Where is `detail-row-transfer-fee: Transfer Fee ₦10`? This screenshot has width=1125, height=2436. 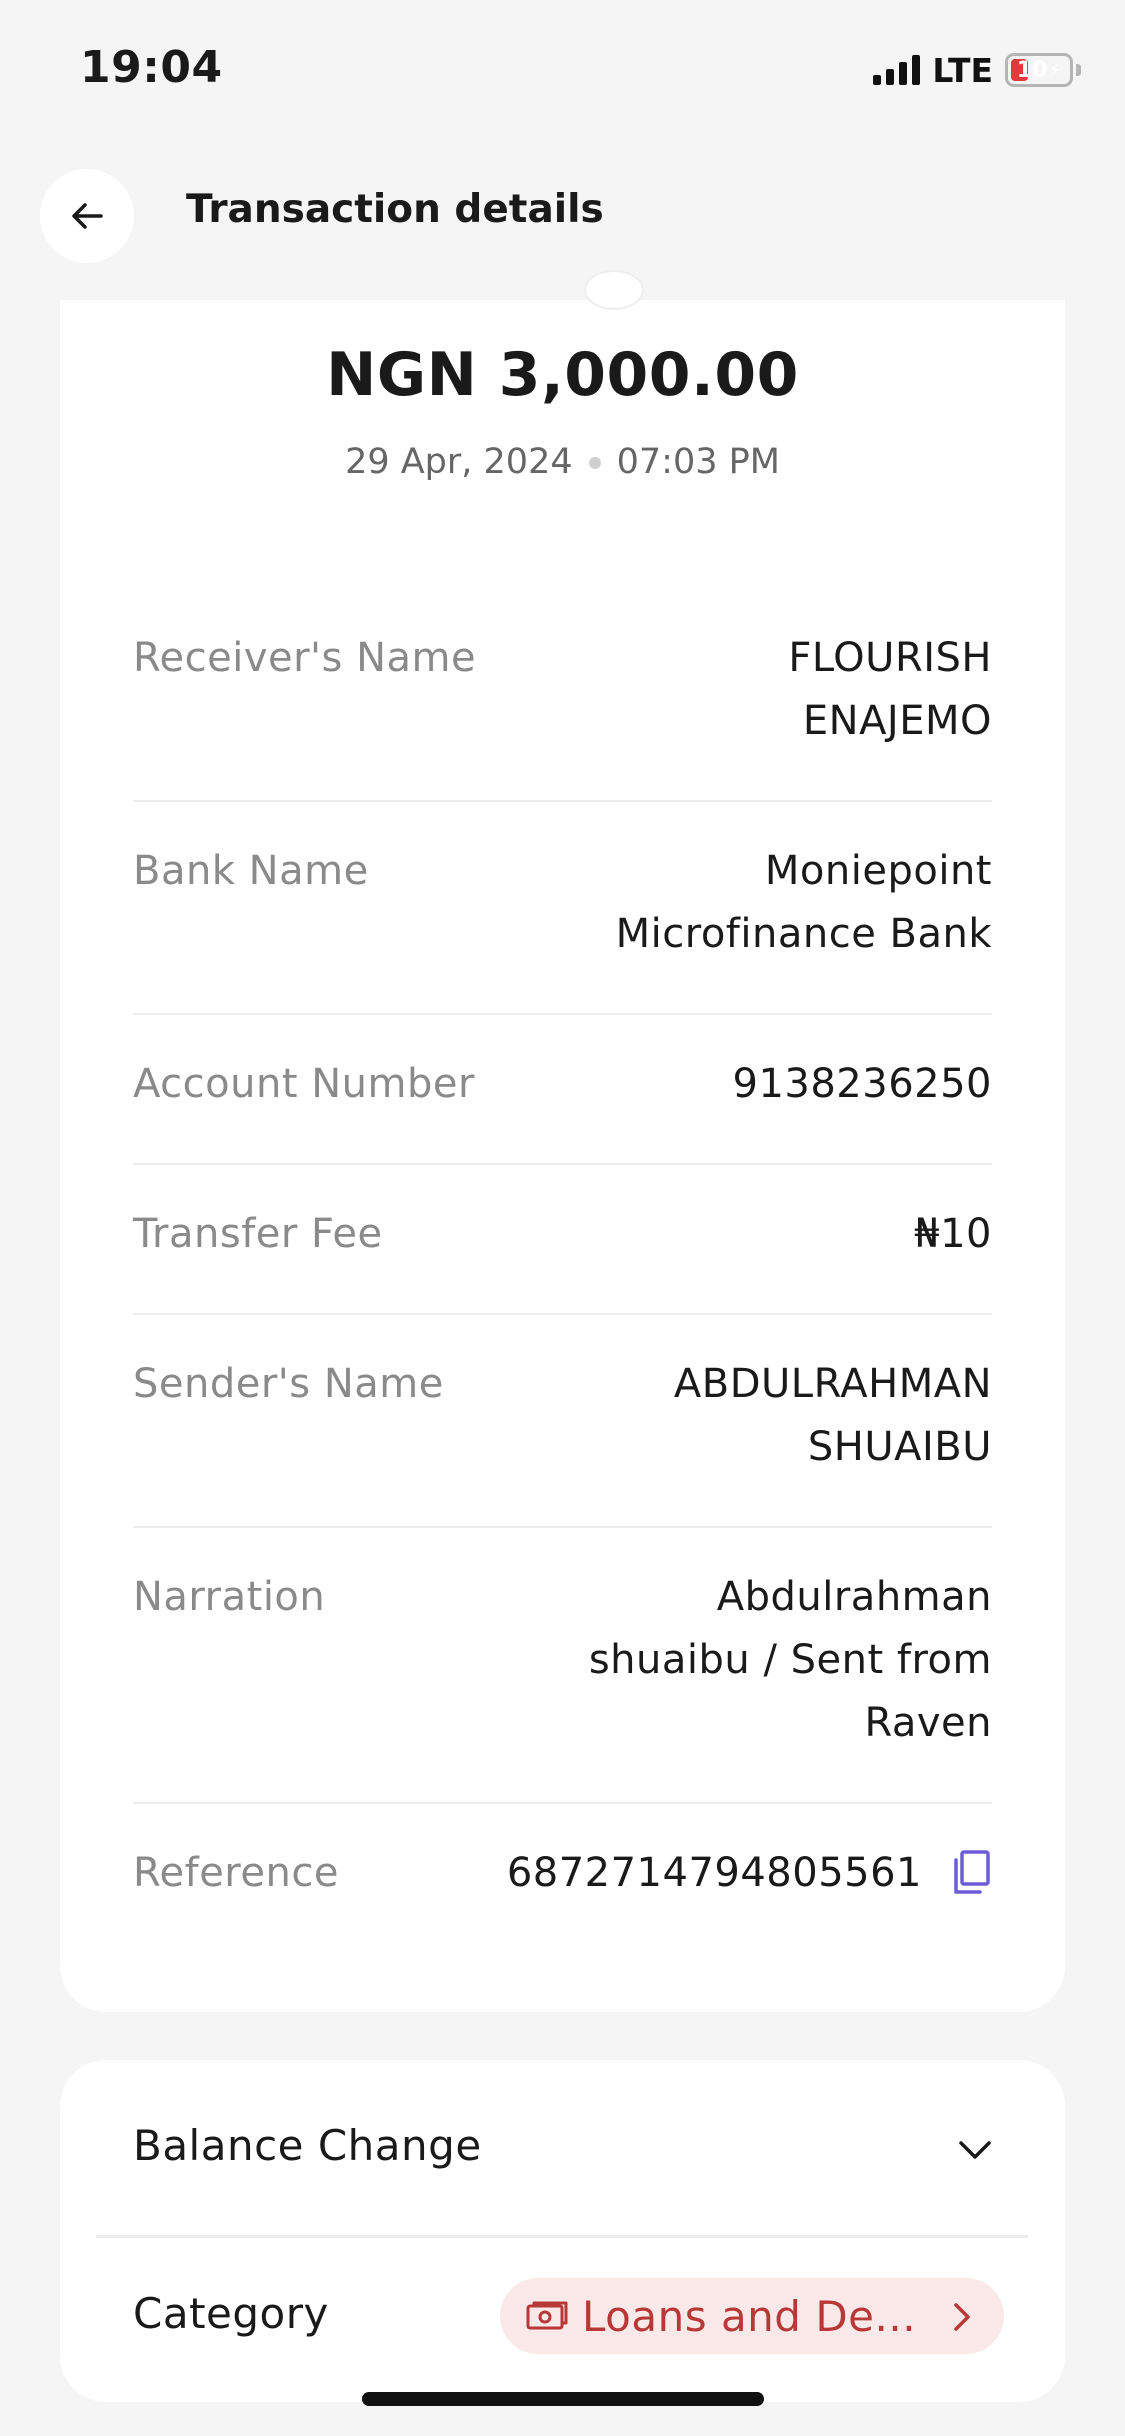 detail-row-transfer-fee: Transfer Fee ₦10 is located at coordinates (562, 1234).